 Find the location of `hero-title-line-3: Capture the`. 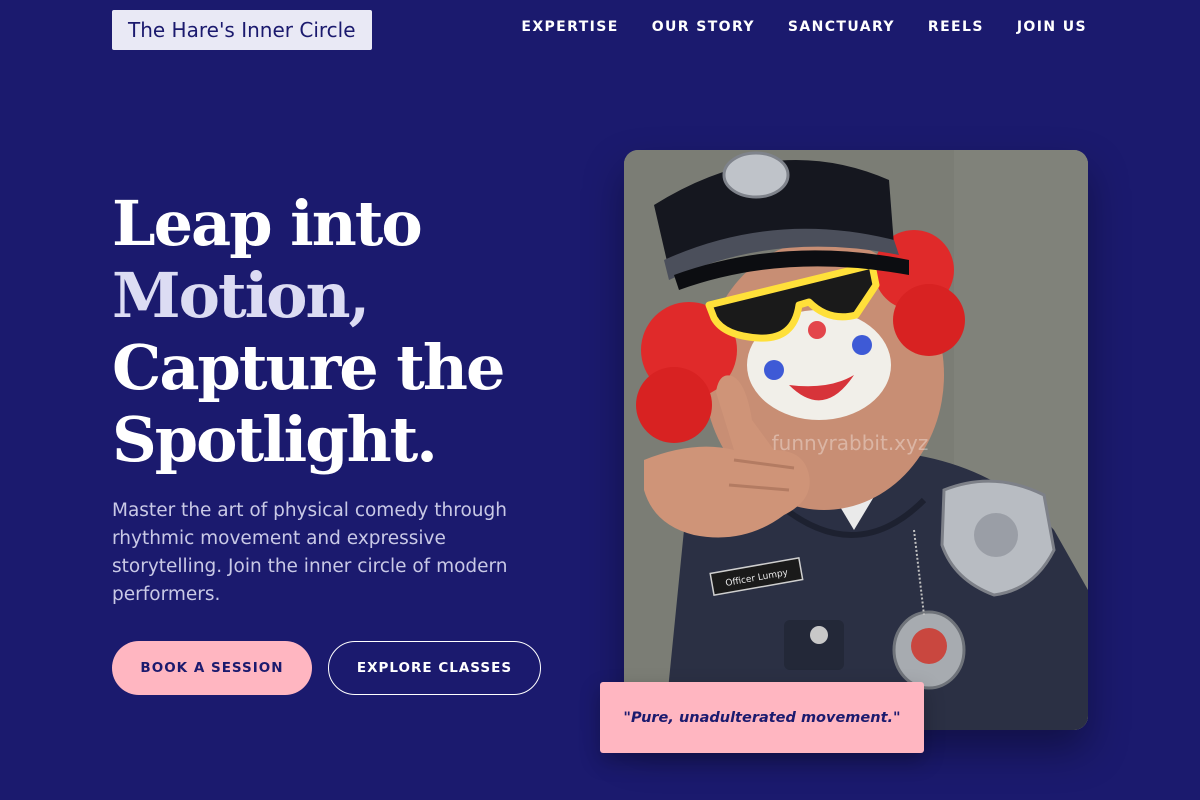

hero-title-line-3: Capture the is located at coordinates (308, 367).